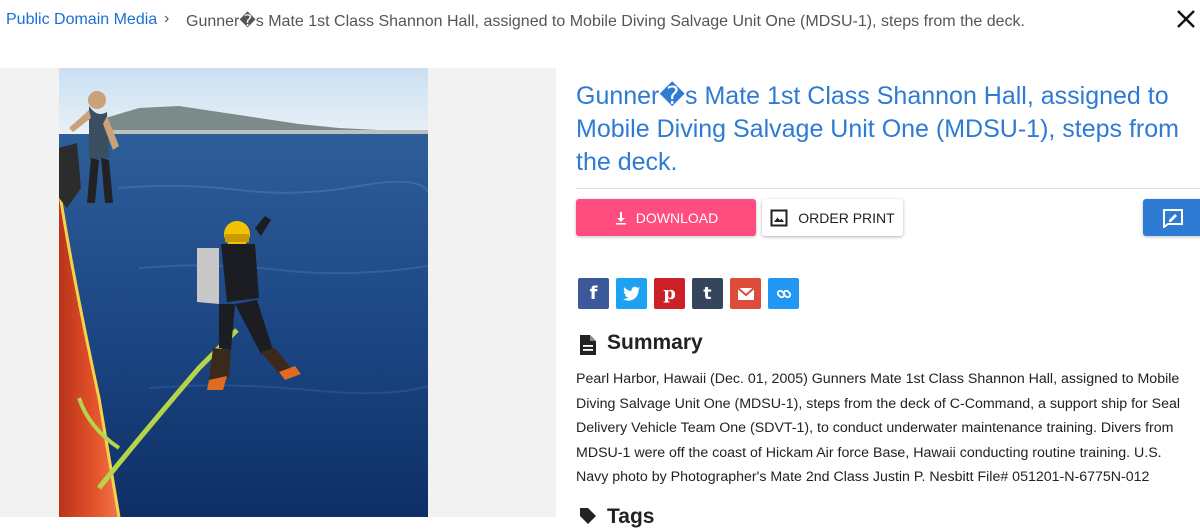 This screenshot has width=1200, height=529. I want to click on share-twitter-button, so click(631, 293).